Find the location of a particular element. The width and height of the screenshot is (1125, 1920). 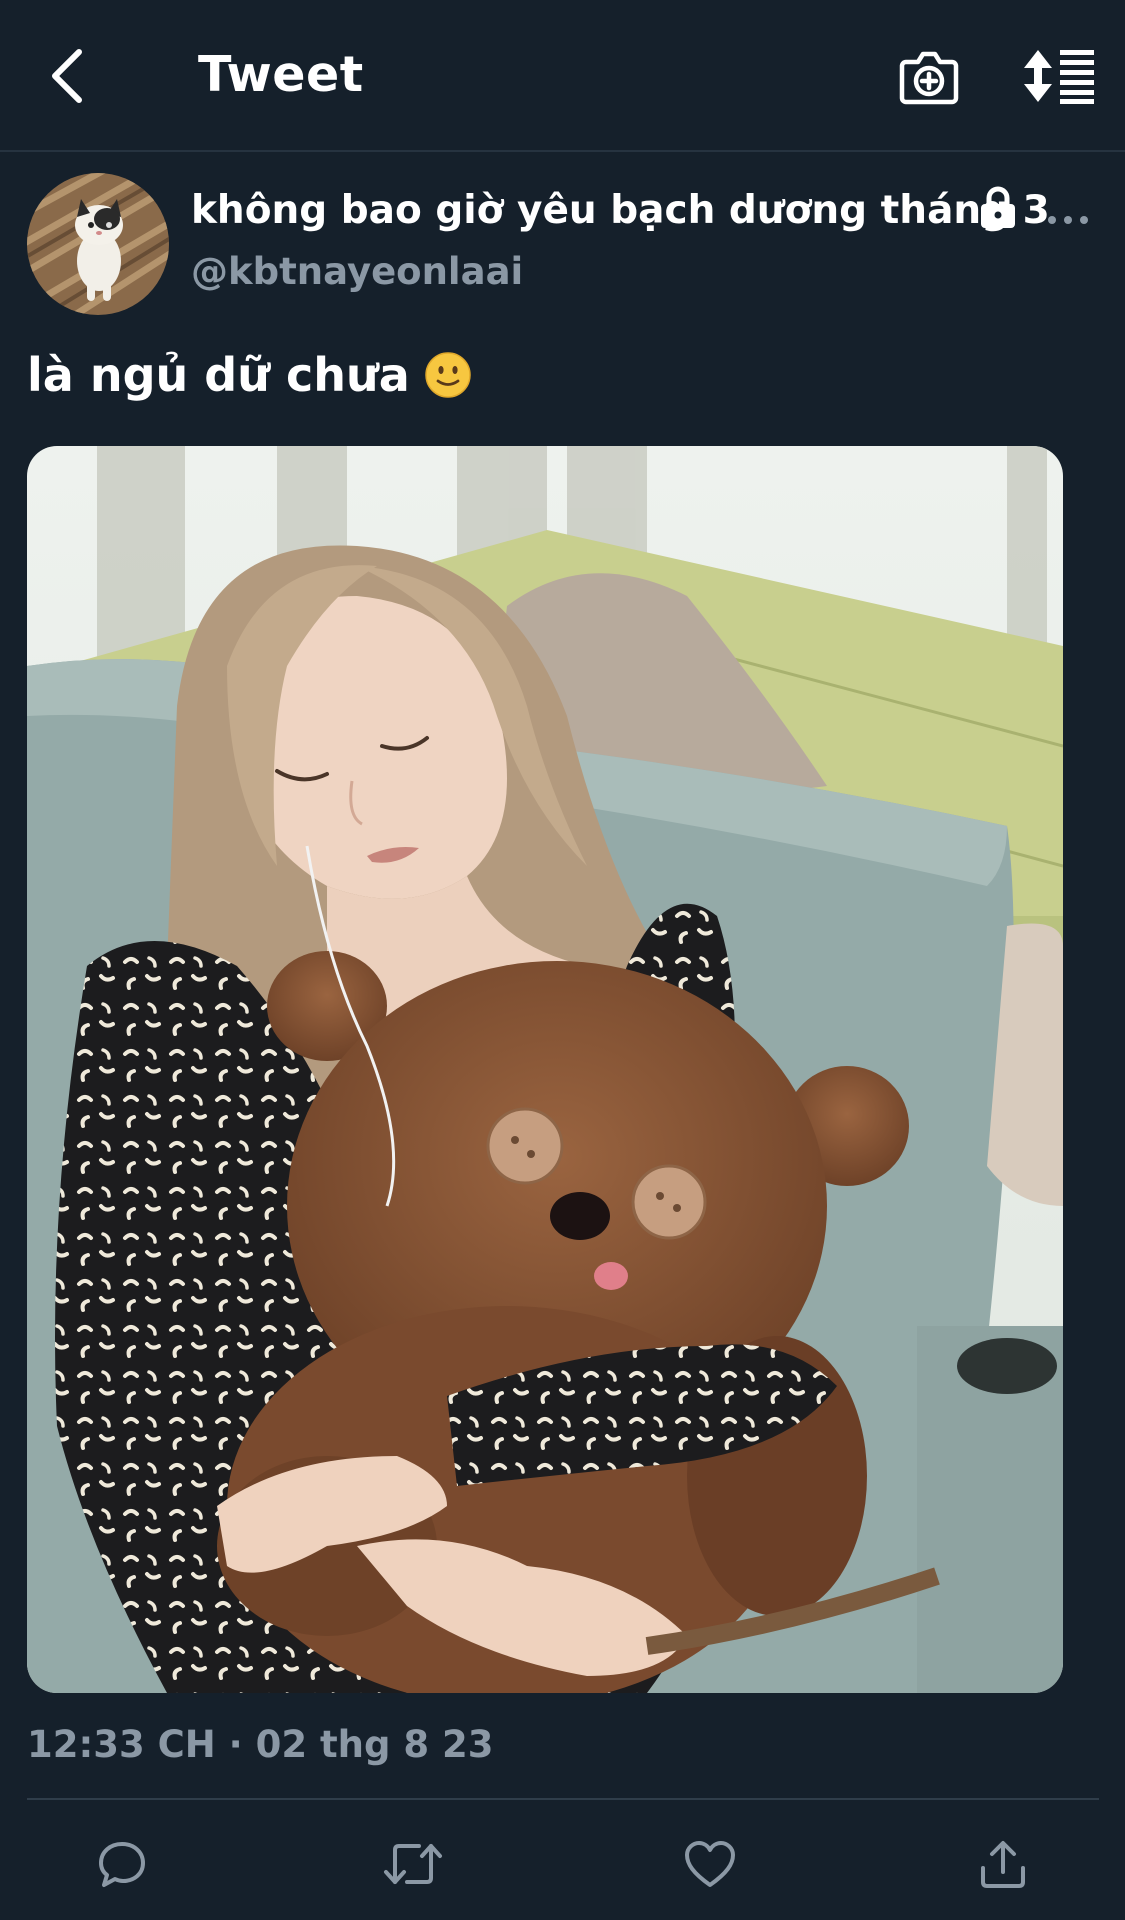

divider is located at coordinates (563, 1799).